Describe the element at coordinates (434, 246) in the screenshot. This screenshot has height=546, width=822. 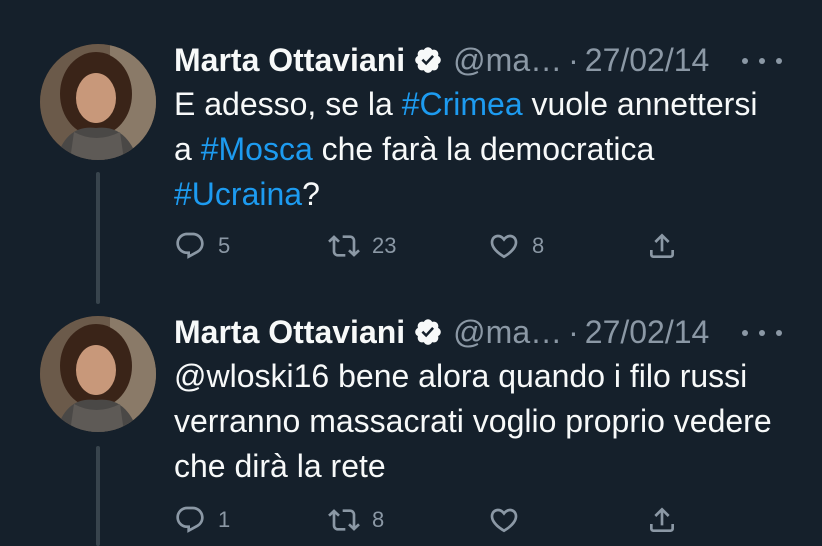
I see `tweet-actions: 5 23 8` at that location.